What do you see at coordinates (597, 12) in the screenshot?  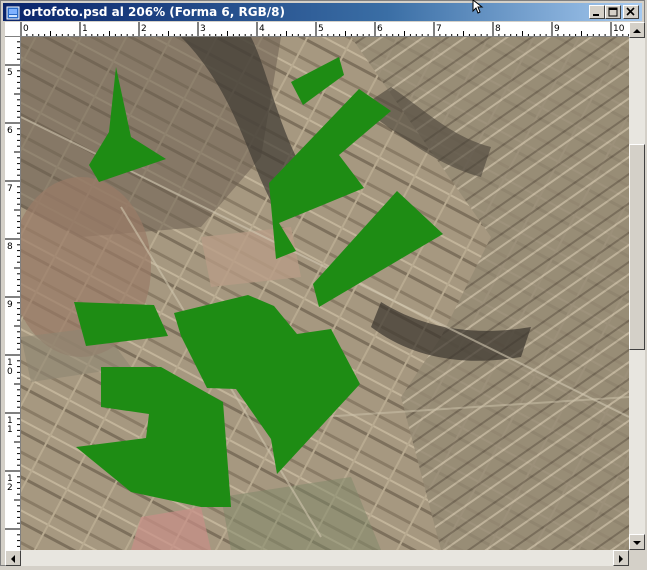 I see `minimize-button` at bounding box center [597, 12].